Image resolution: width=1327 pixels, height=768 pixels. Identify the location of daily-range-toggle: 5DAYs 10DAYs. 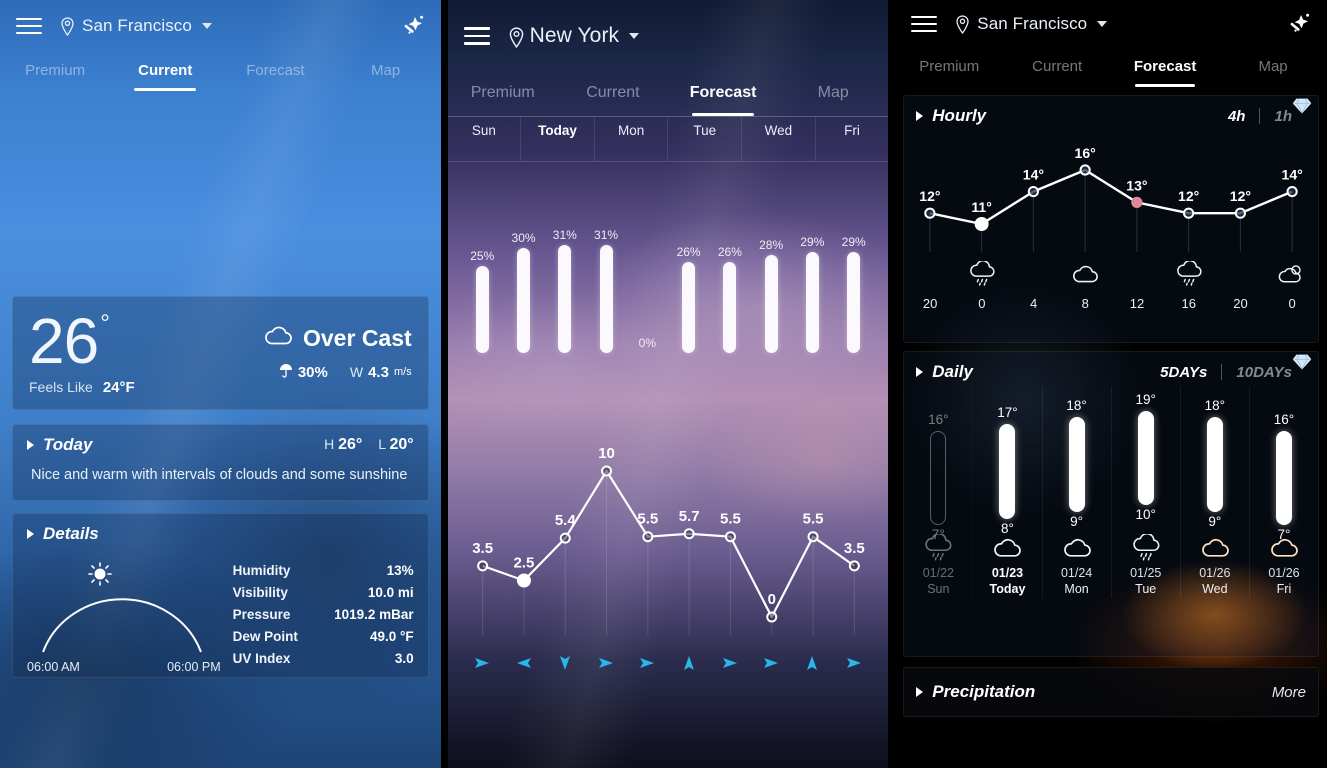
(1226, 372).